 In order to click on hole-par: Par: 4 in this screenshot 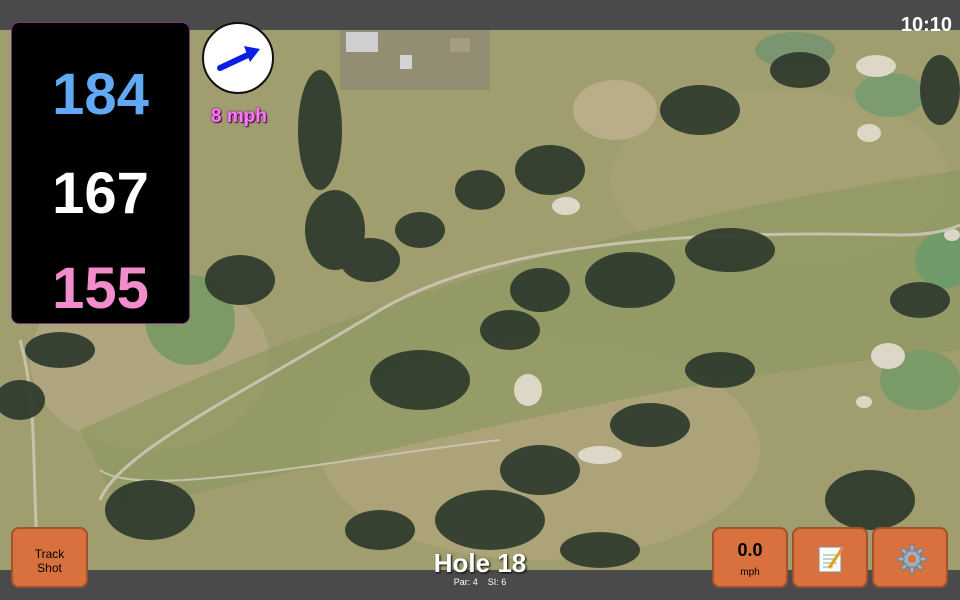, I will do `click(465, 582)`.